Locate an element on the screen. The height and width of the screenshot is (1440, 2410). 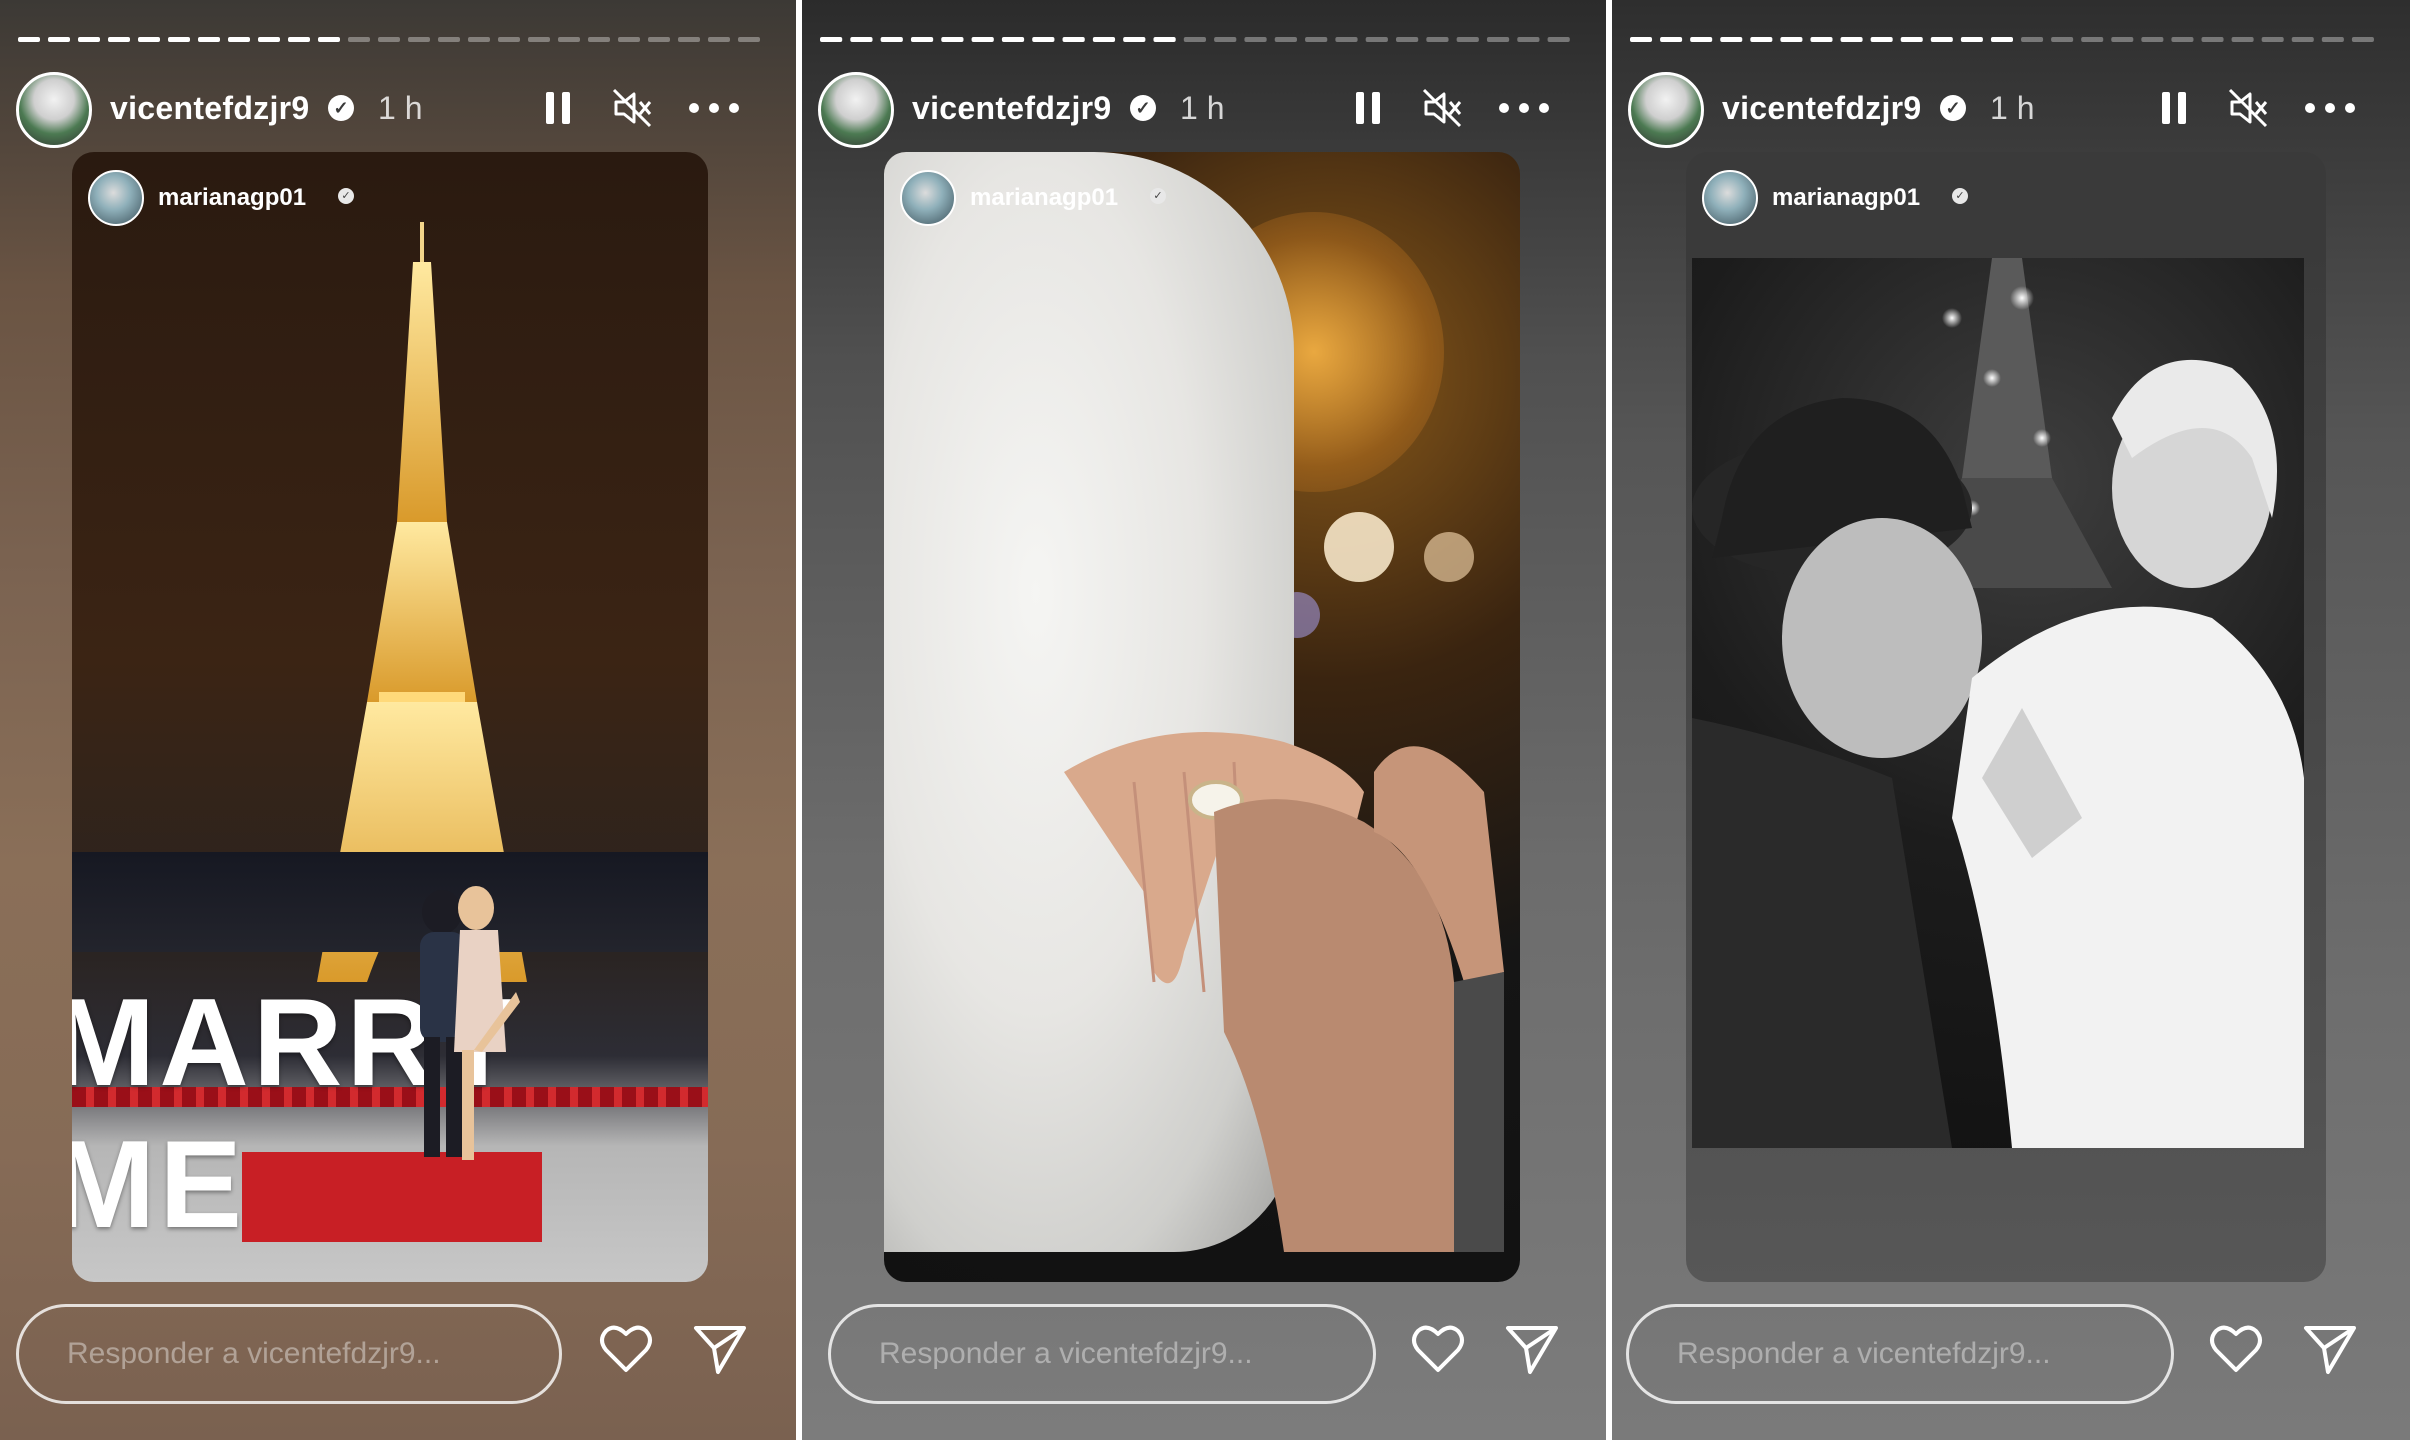
bokeh-light is located at coordinates (1359, 547).